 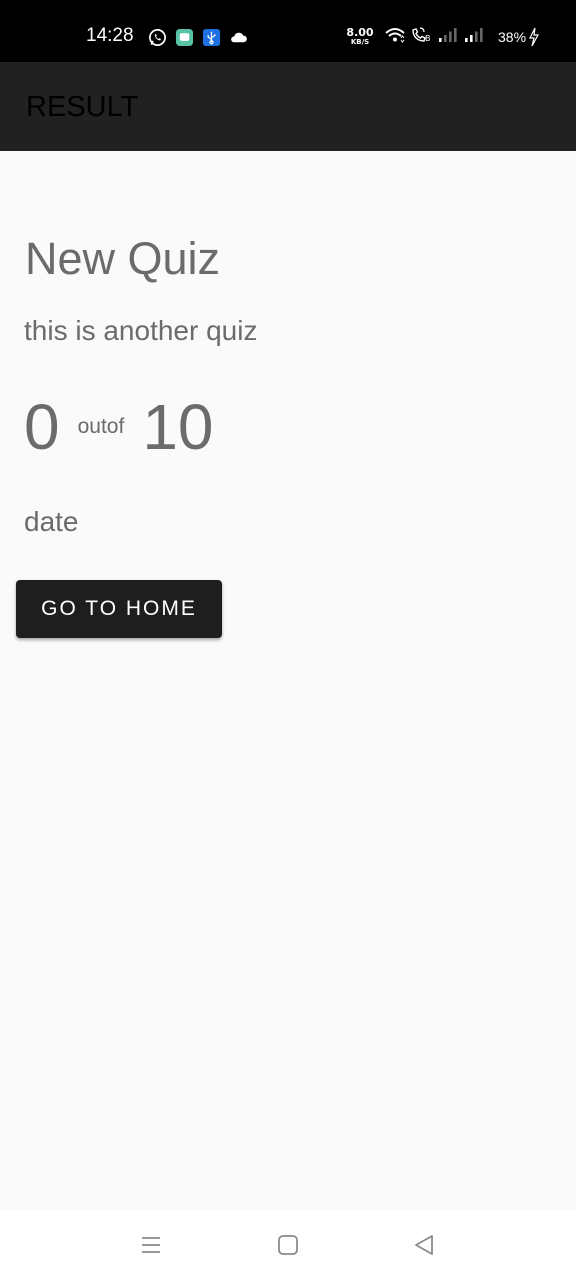 What do you see at coordinates (141, 330) in the screenshot?
I see `quiz-description: this is another quiz` at bounding box center [141, 330].